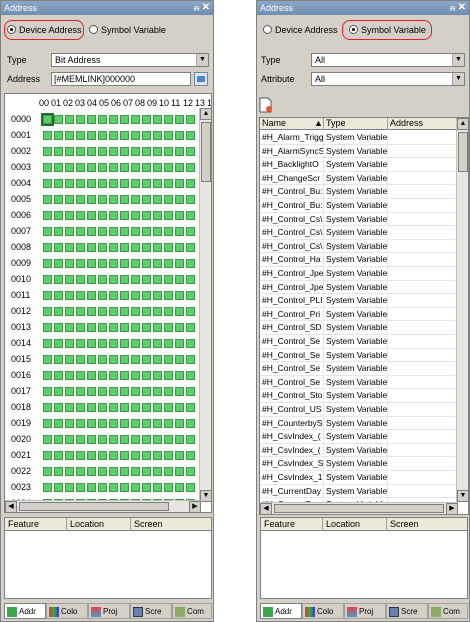 The image size is (470, 622). I want to click on tab-common: Com, so click(448, 611).